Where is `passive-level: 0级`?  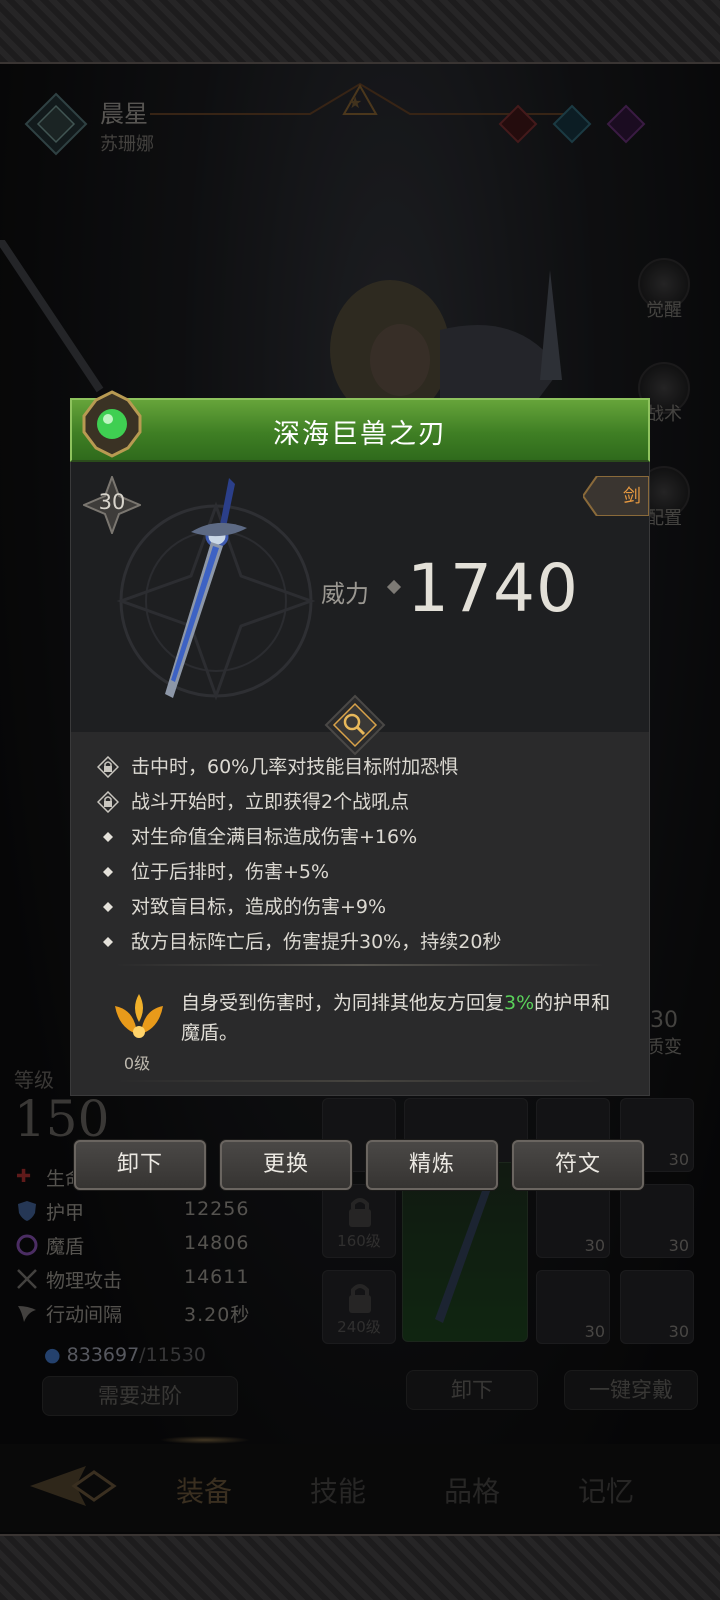
passive-level: 0级 is located at coordinates (137, 1063).